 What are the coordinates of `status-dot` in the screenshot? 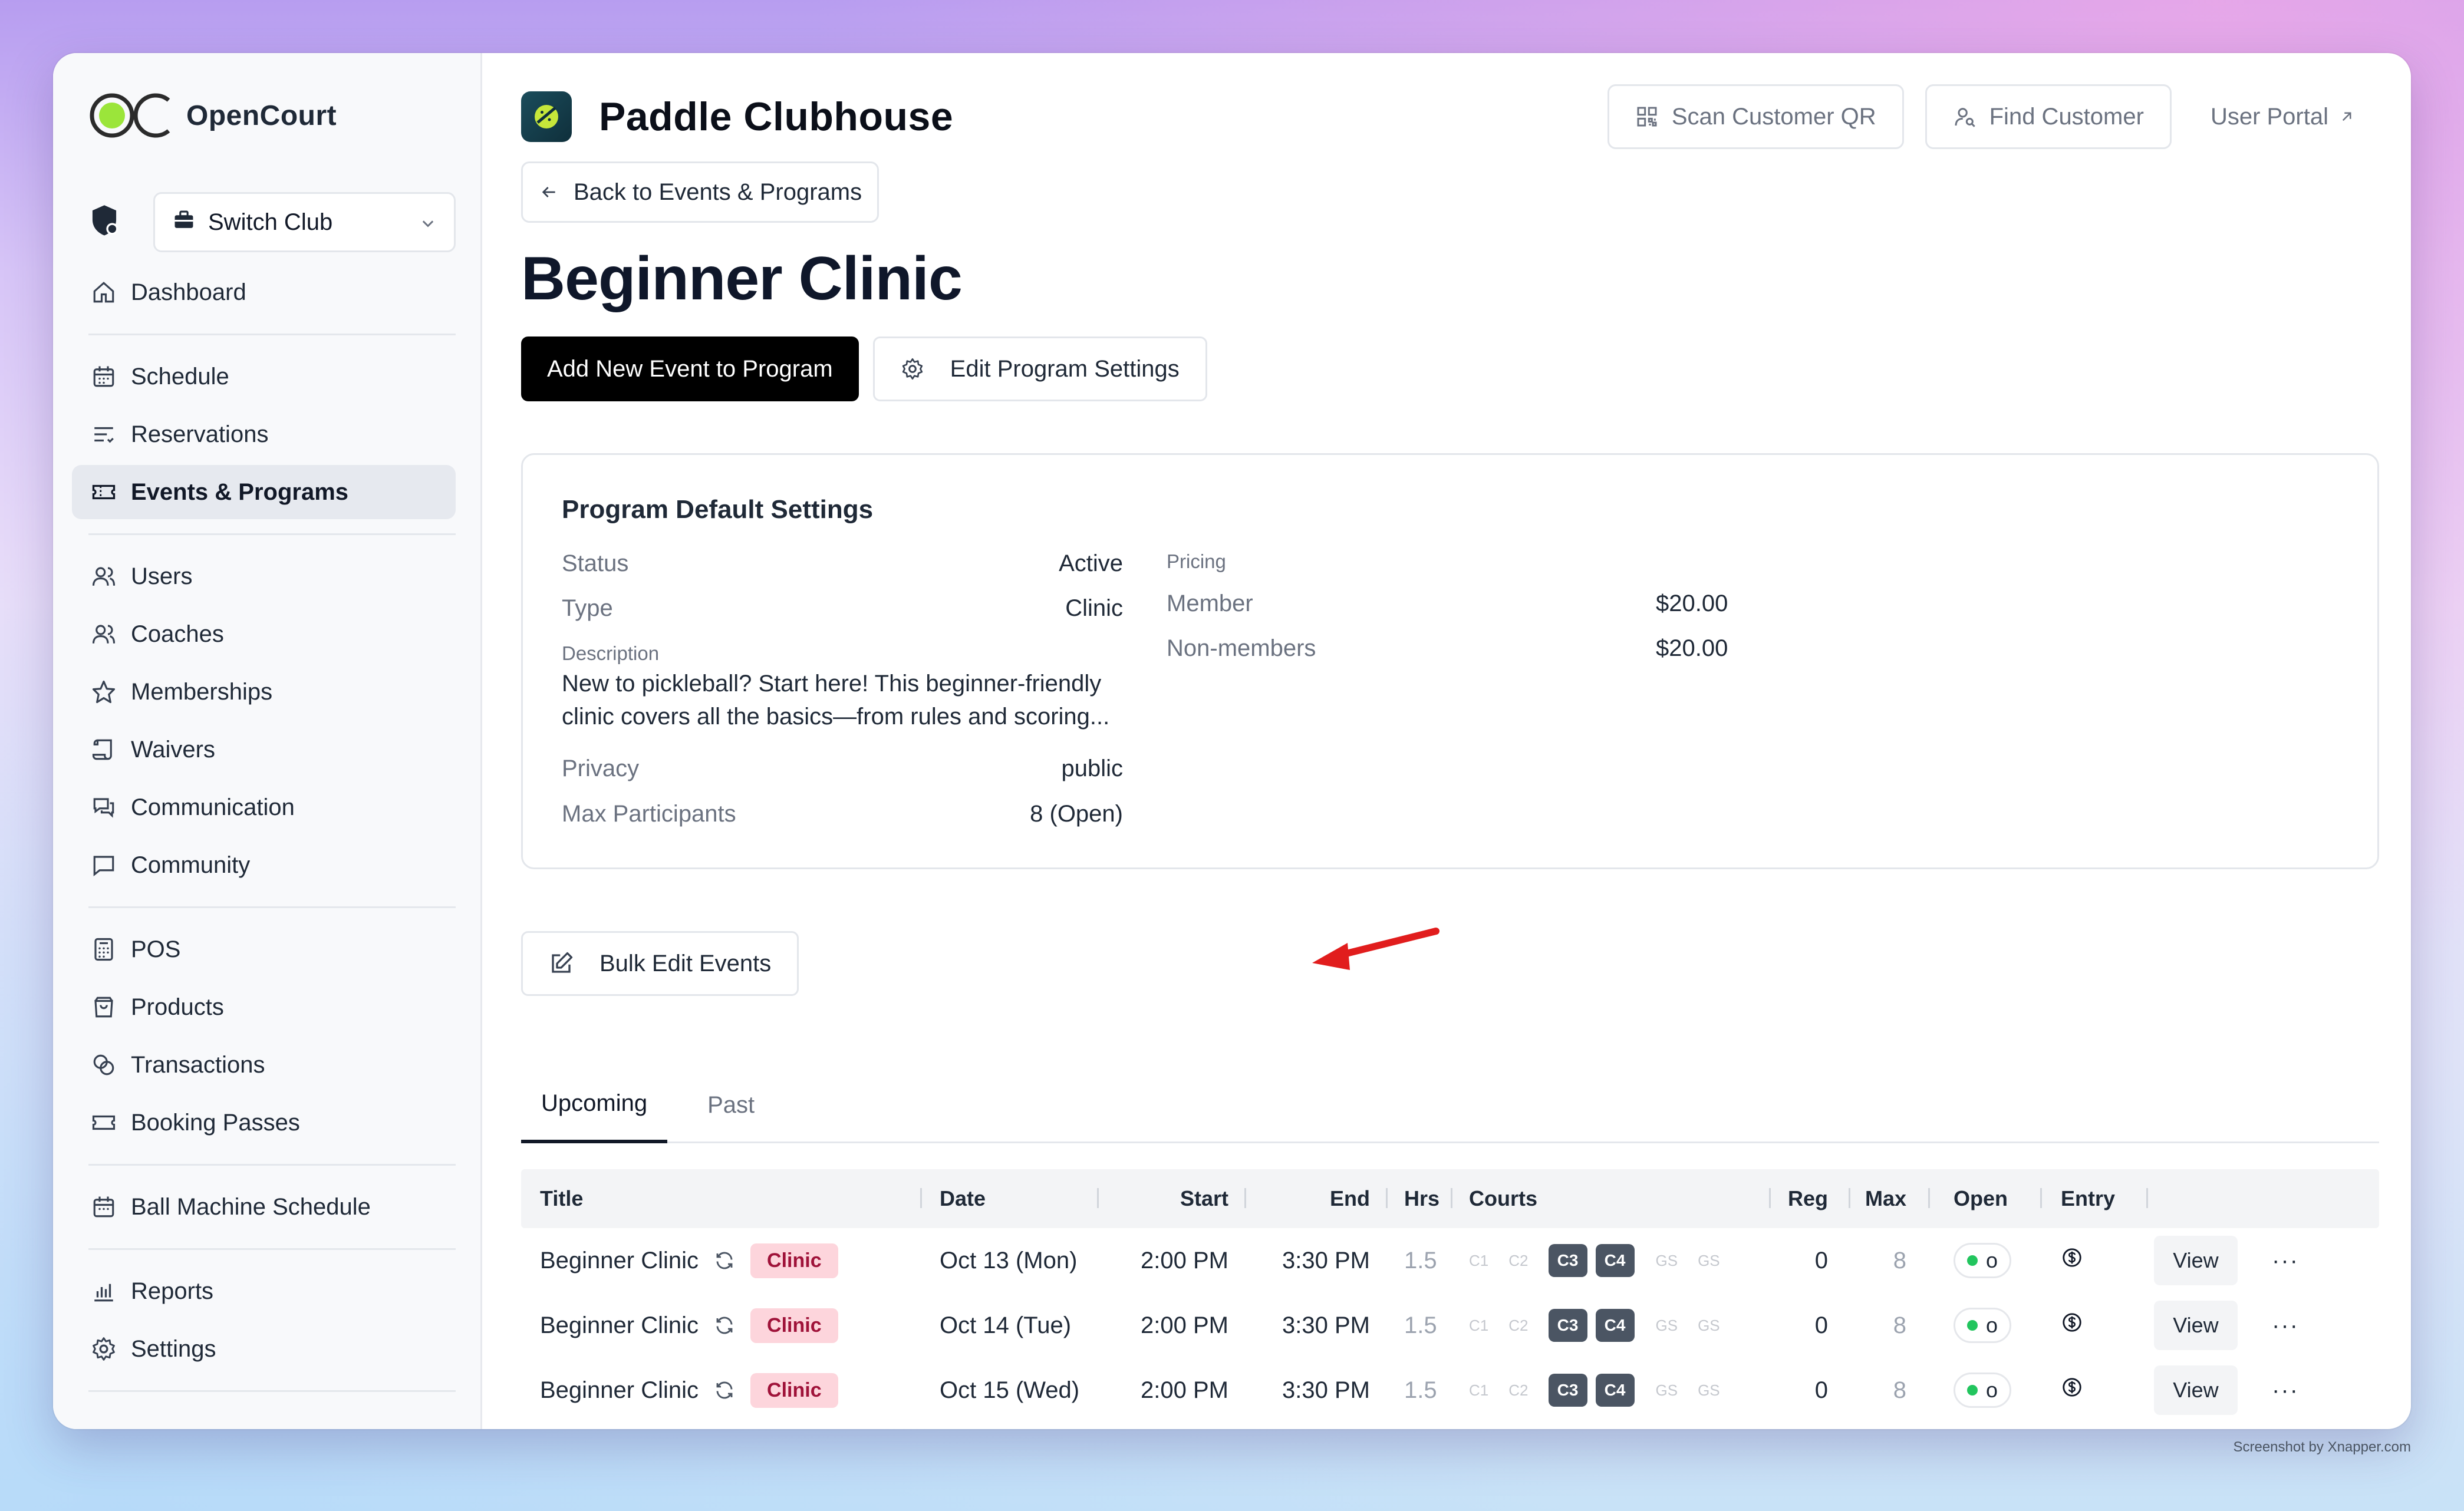 It's located at (1972, 1261).